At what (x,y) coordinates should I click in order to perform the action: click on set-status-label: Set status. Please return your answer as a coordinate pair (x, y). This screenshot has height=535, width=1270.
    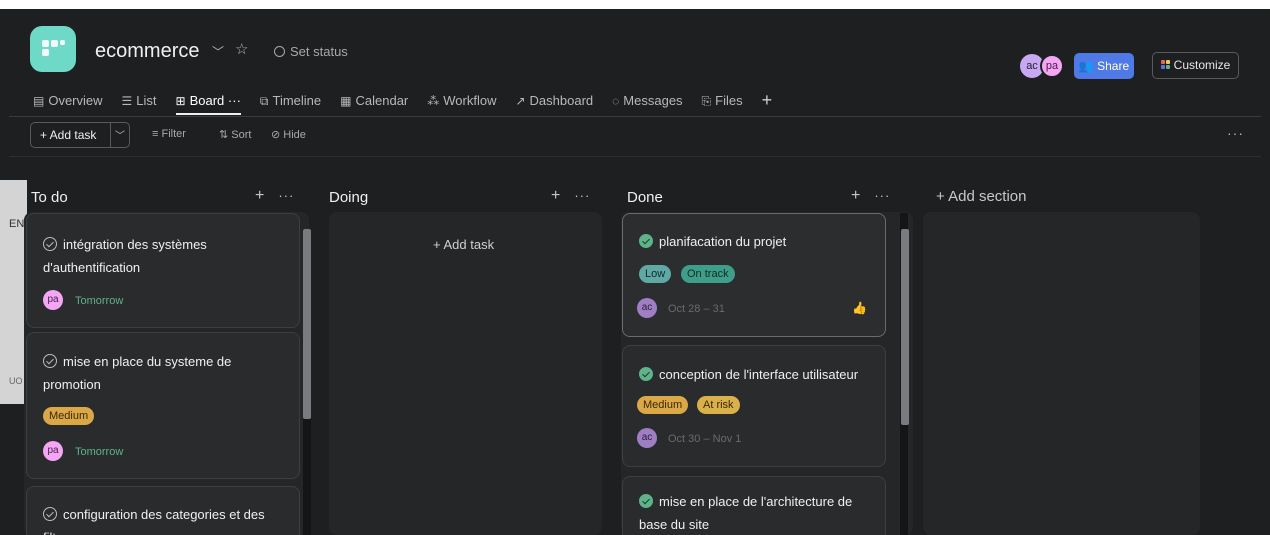
    Looking at the image, I should click on (319, 51).